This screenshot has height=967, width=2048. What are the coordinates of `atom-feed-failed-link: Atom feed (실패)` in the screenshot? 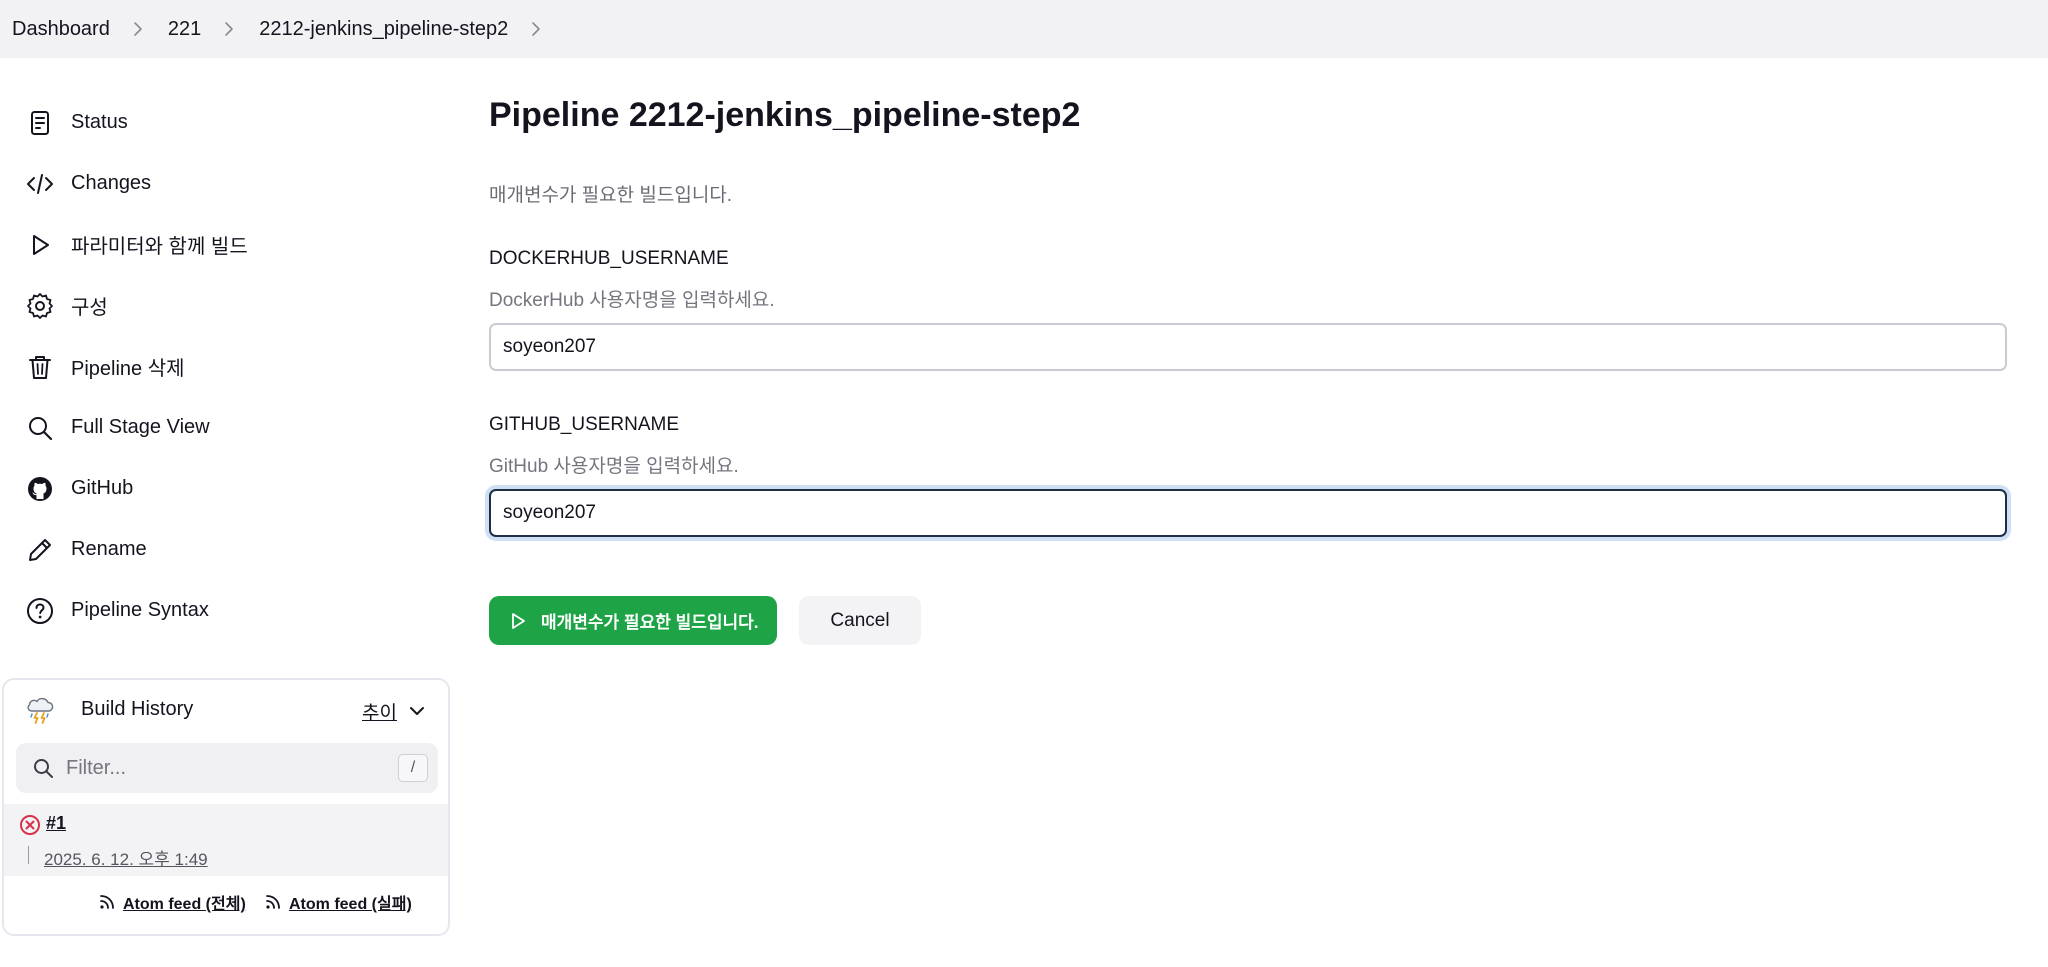 It's located at (338, 902).